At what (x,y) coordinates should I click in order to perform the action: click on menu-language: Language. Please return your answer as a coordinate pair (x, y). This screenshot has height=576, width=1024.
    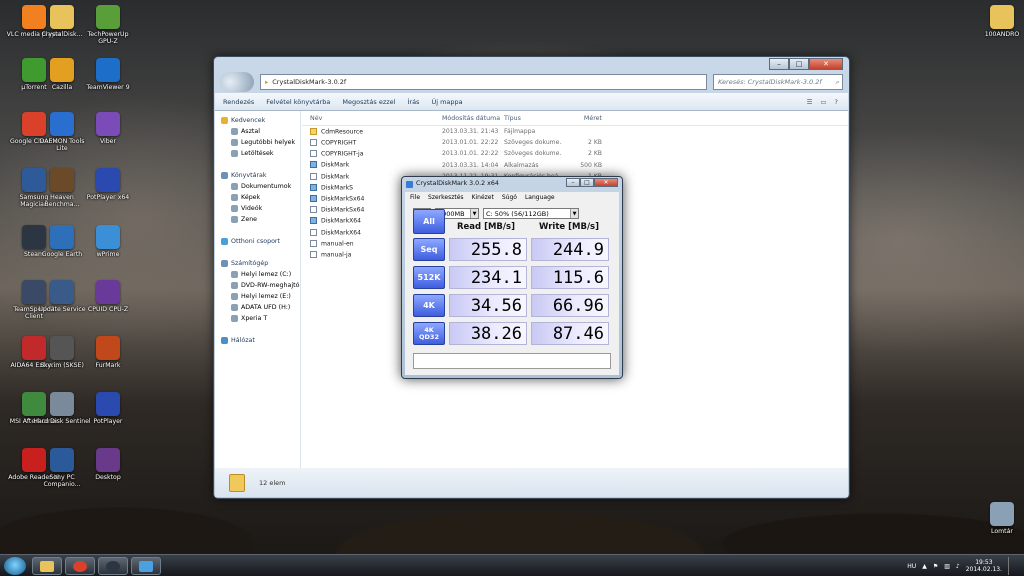
    Looking at the image, I should click on (540, 197).